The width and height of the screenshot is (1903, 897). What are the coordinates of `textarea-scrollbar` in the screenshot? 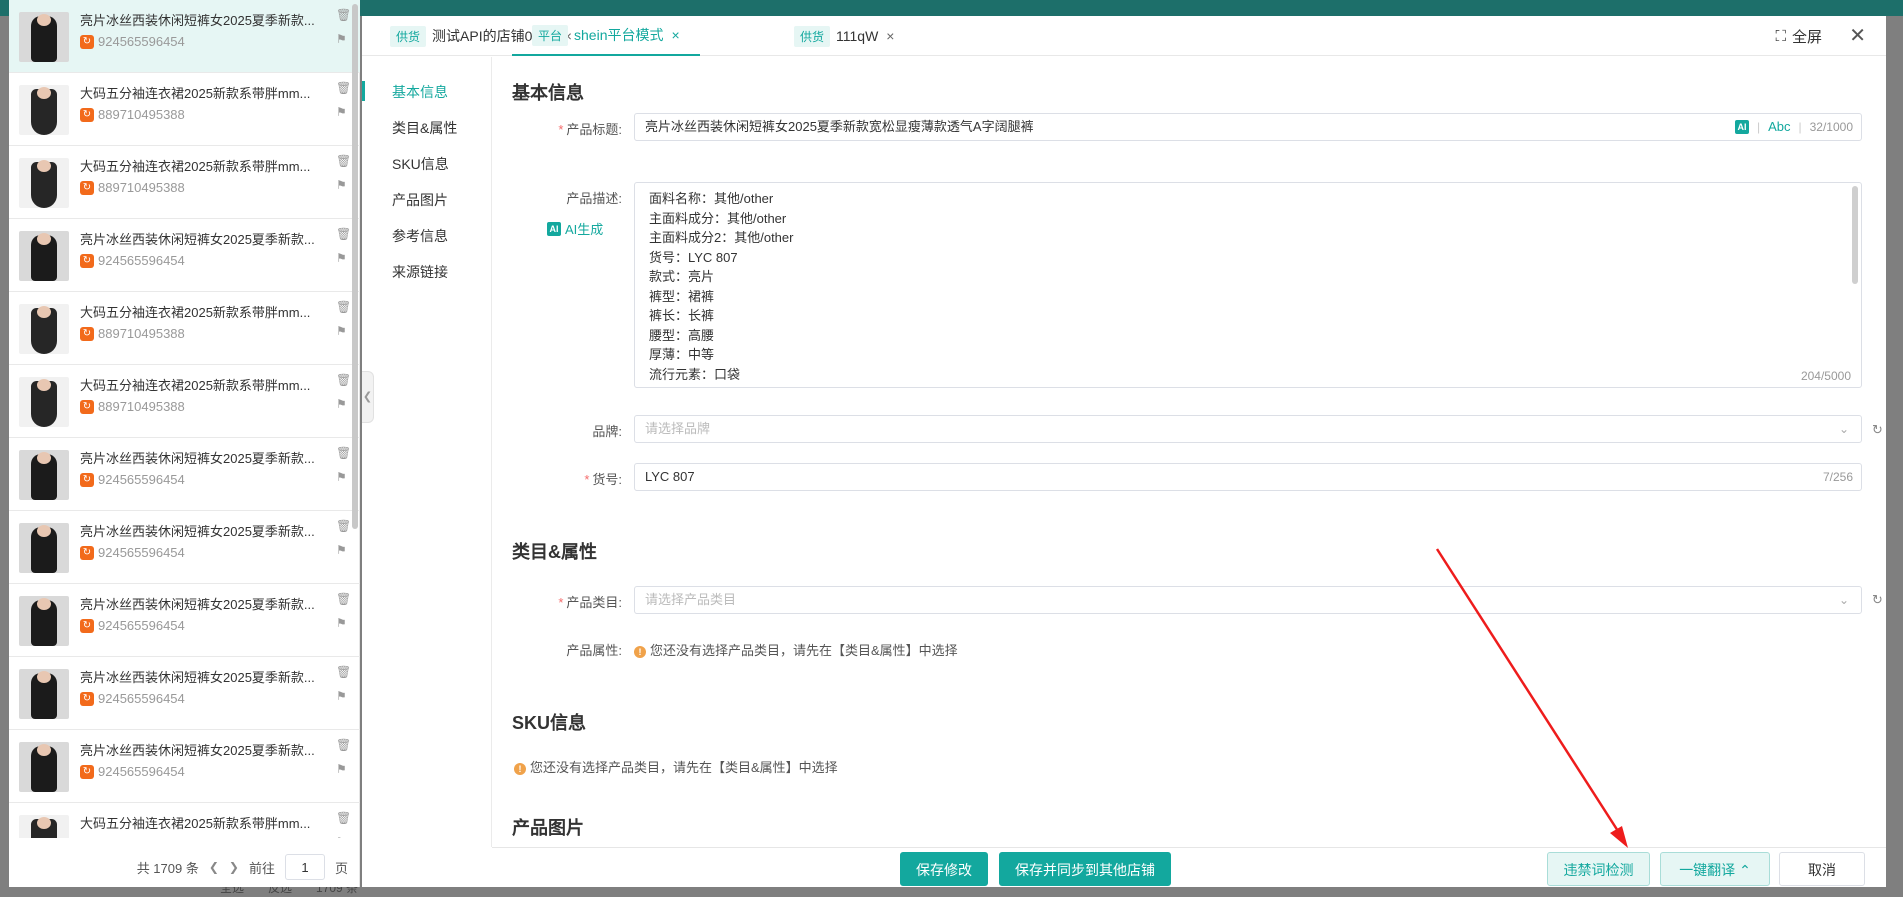 It's located at (1855, 235).